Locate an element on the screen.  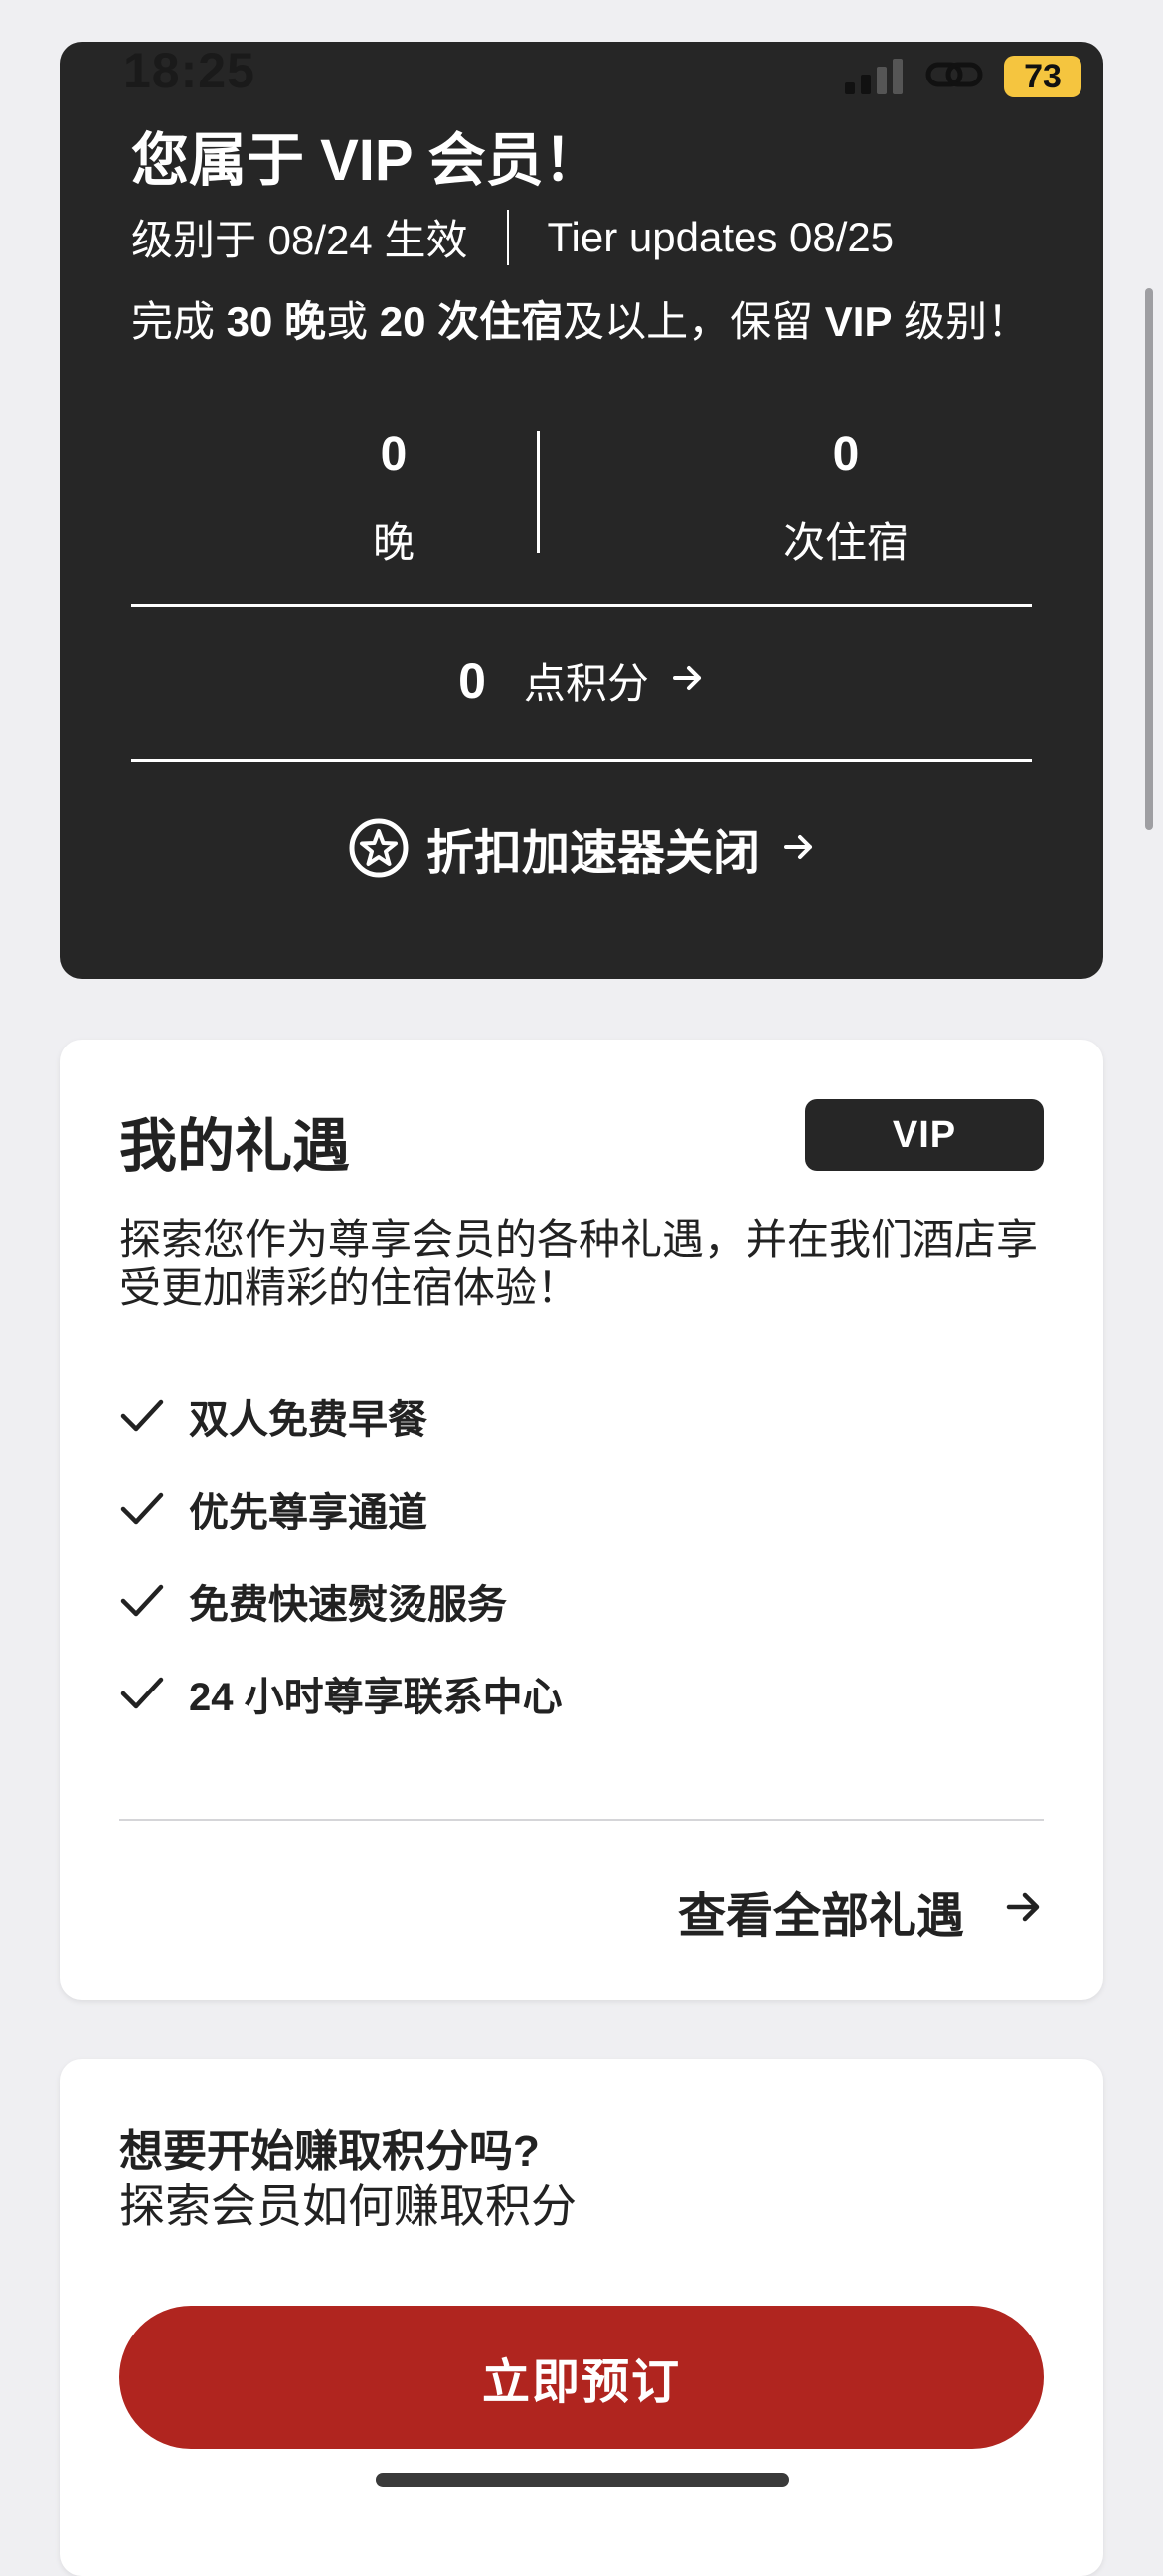
stays-stat: 0 次住宿 is located at coordinates (846, 498).